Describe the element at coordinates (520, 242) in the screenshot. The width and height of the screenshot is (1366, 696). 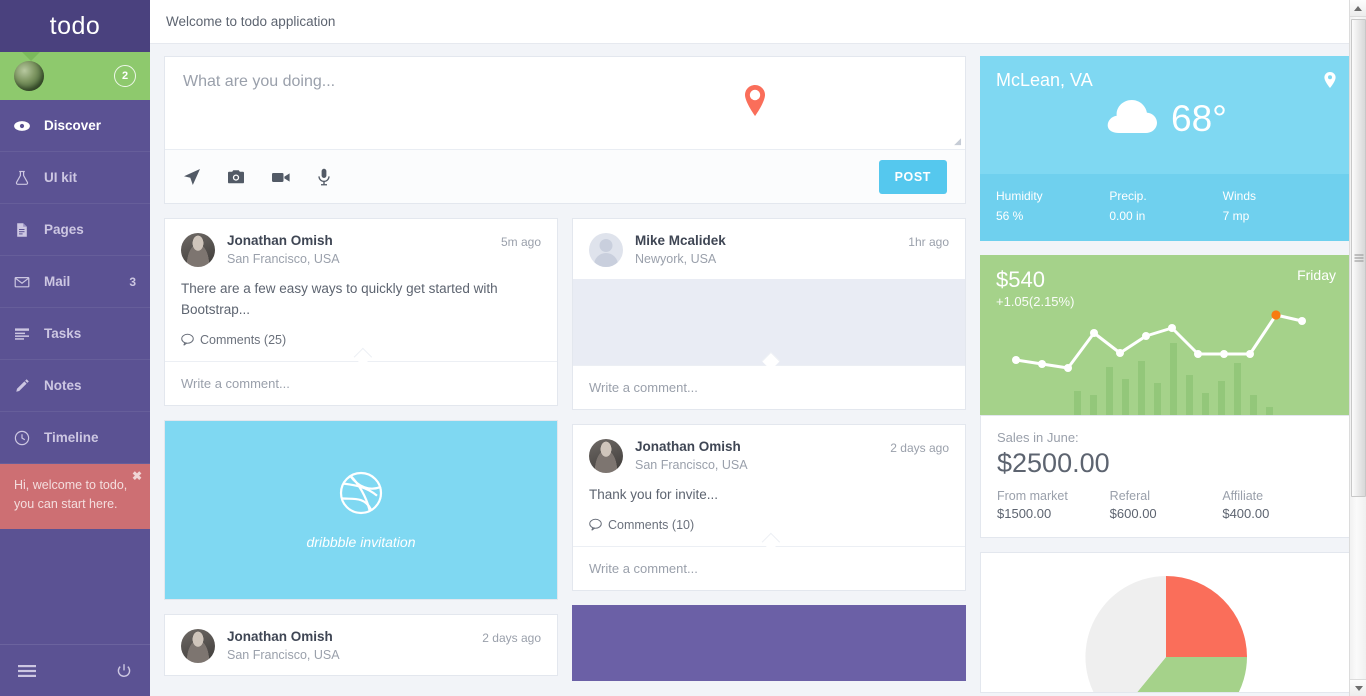
I see `post-time: 5m ago` at that location.